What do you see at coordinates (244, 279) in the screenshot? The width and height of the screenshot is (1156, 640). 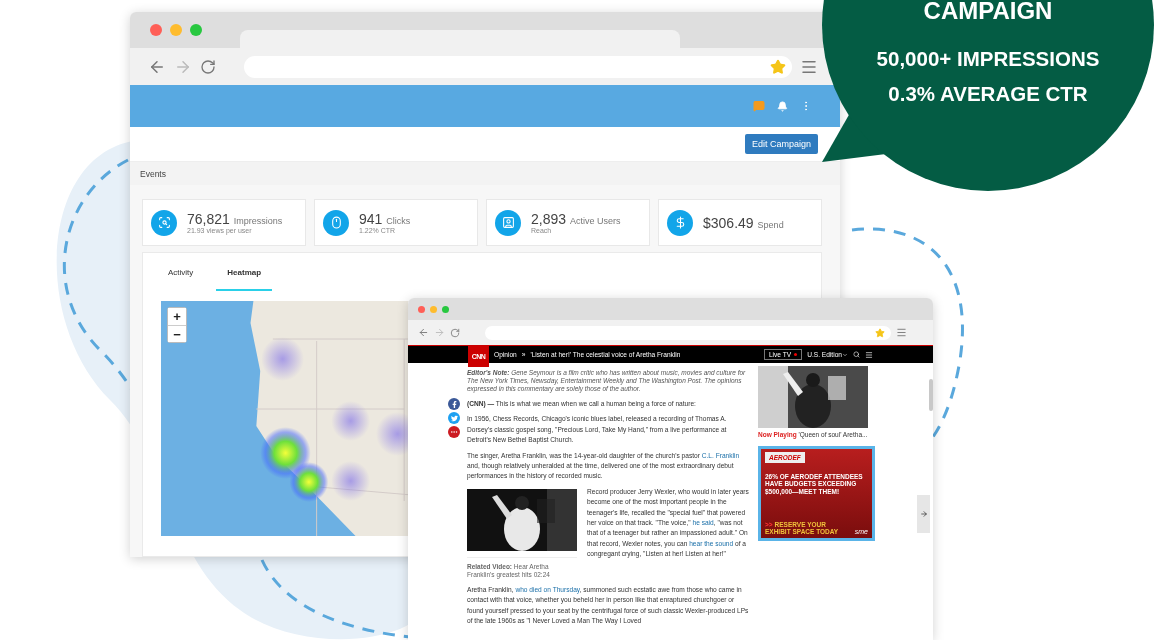 I see `tab: Heatmap` at bounding box center [244, 279].